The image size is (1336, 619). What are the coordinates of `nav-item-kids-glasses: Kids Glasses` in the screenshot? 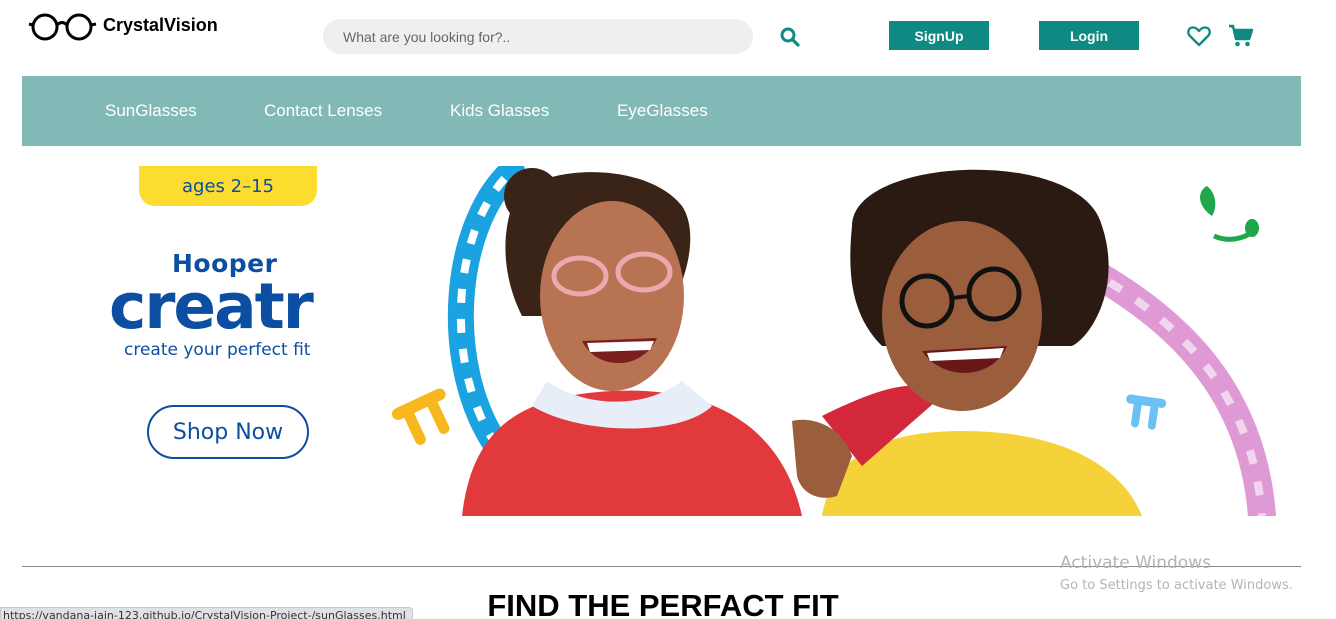 It's located at (499, 111).